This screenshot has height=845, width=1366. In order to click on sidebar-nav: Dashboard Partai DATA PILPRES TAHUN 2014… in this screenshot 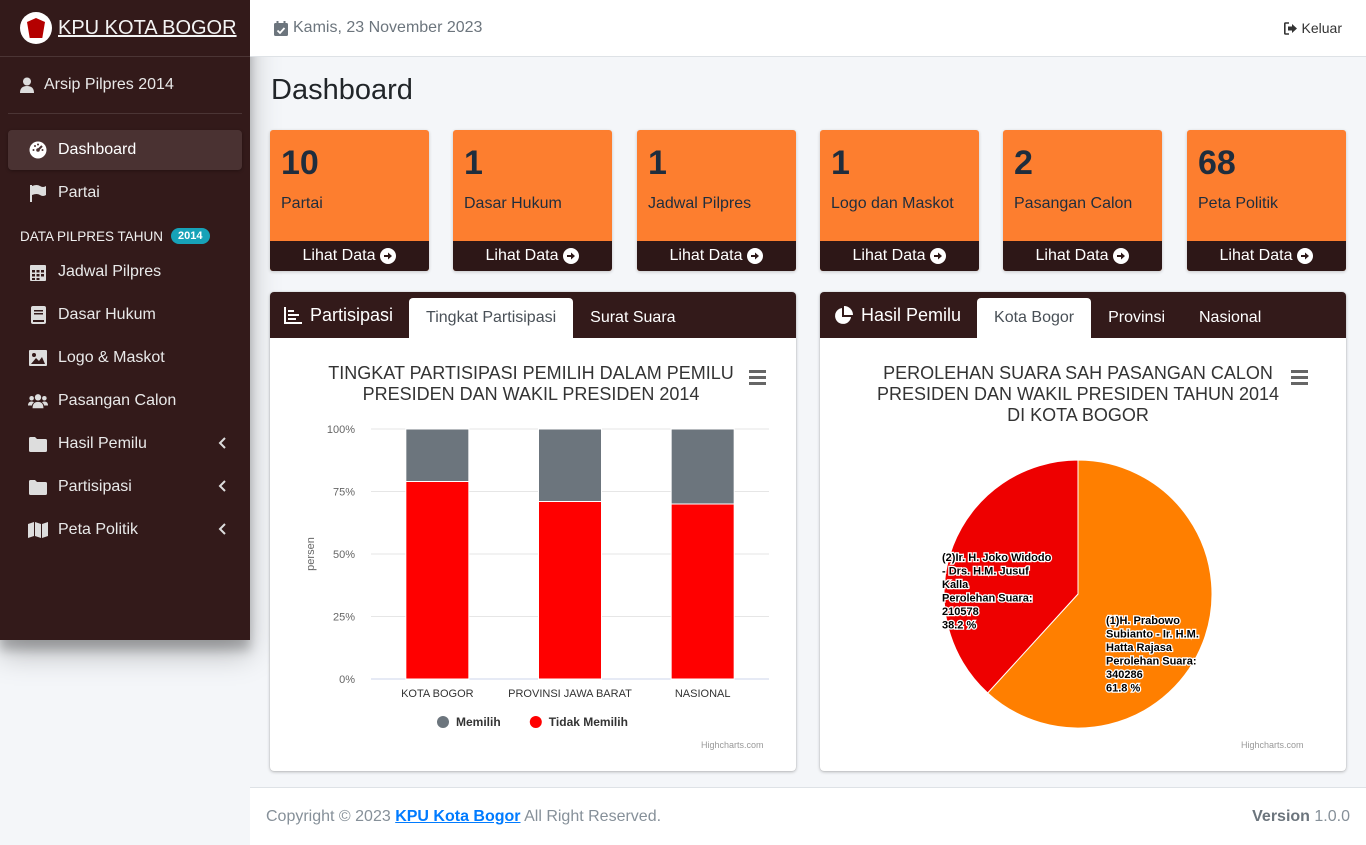, I will do `click(125, 332)`.